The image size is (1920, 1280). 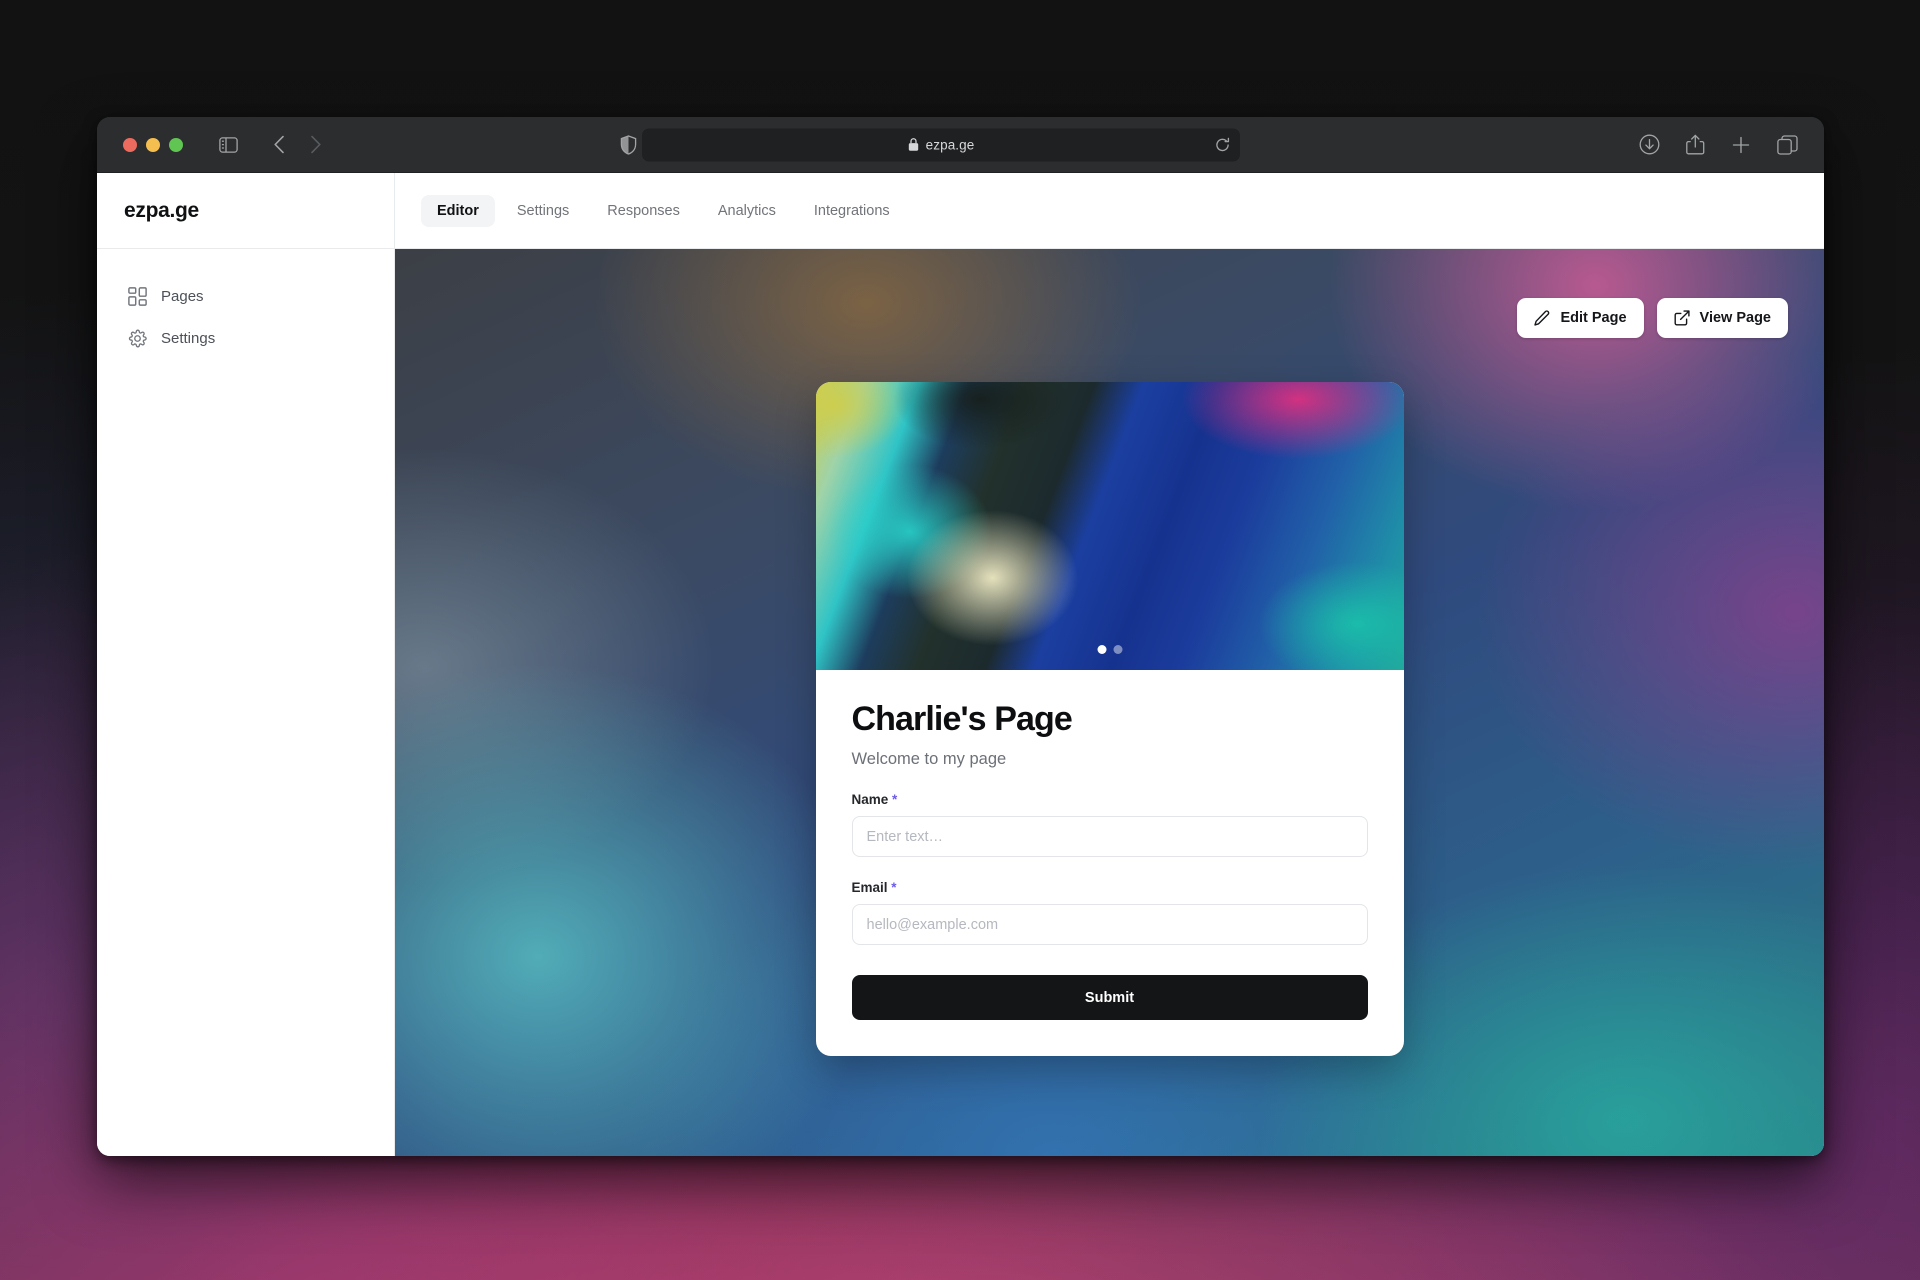 What do you see at coordinates (1109, 924) in the screenshot?
I see `email-input` at bounding box center [1109, 924].